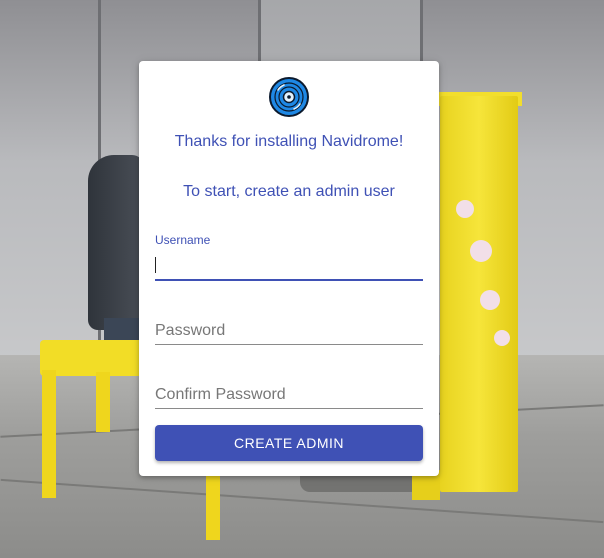  What do you see at coordinates (289, 265) in the screenshot?
I see `username-input` at bounding box center [289, 265].